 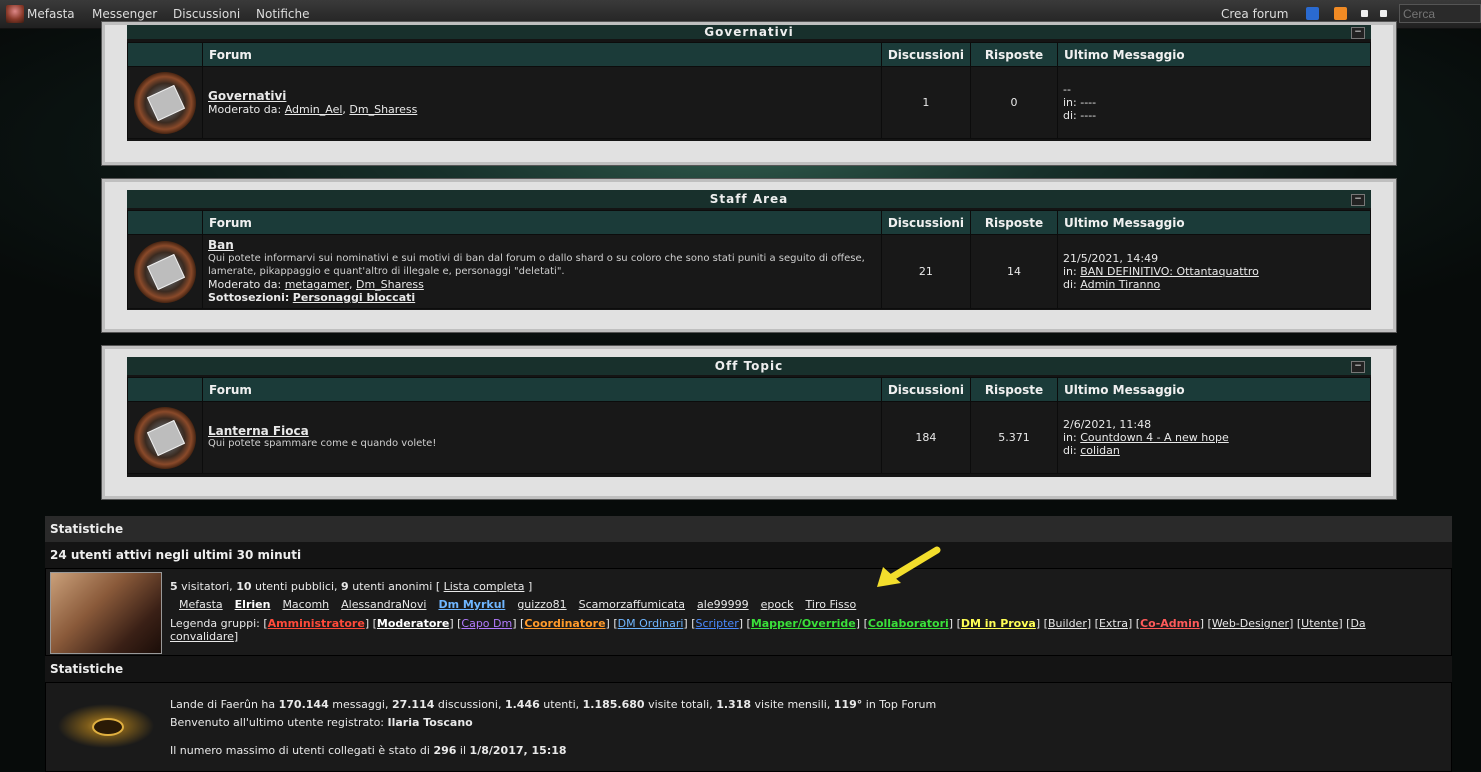 What do you see at coordinates (106, 728) in the screenshot?
I see `forum-logo-icon` at bounding box center [106, 728].